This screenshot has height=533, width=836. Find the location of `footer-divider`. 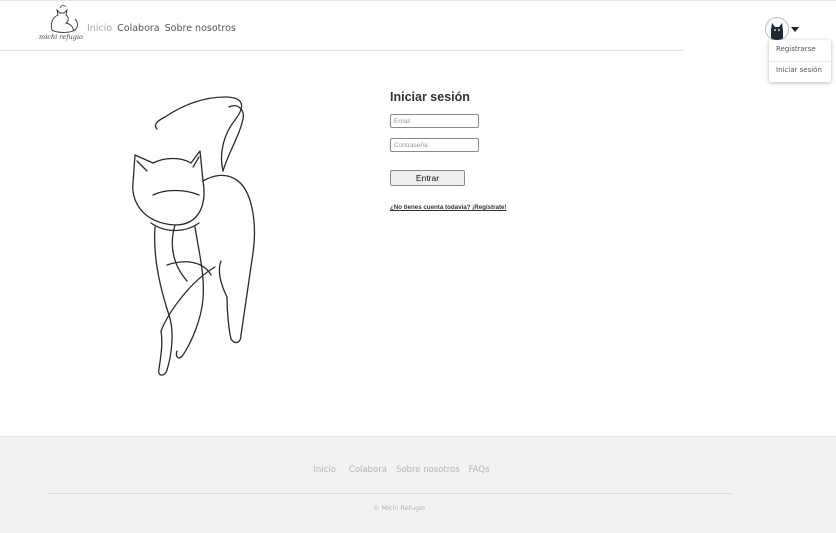

footer-divider is located at coordinates (390, 493).